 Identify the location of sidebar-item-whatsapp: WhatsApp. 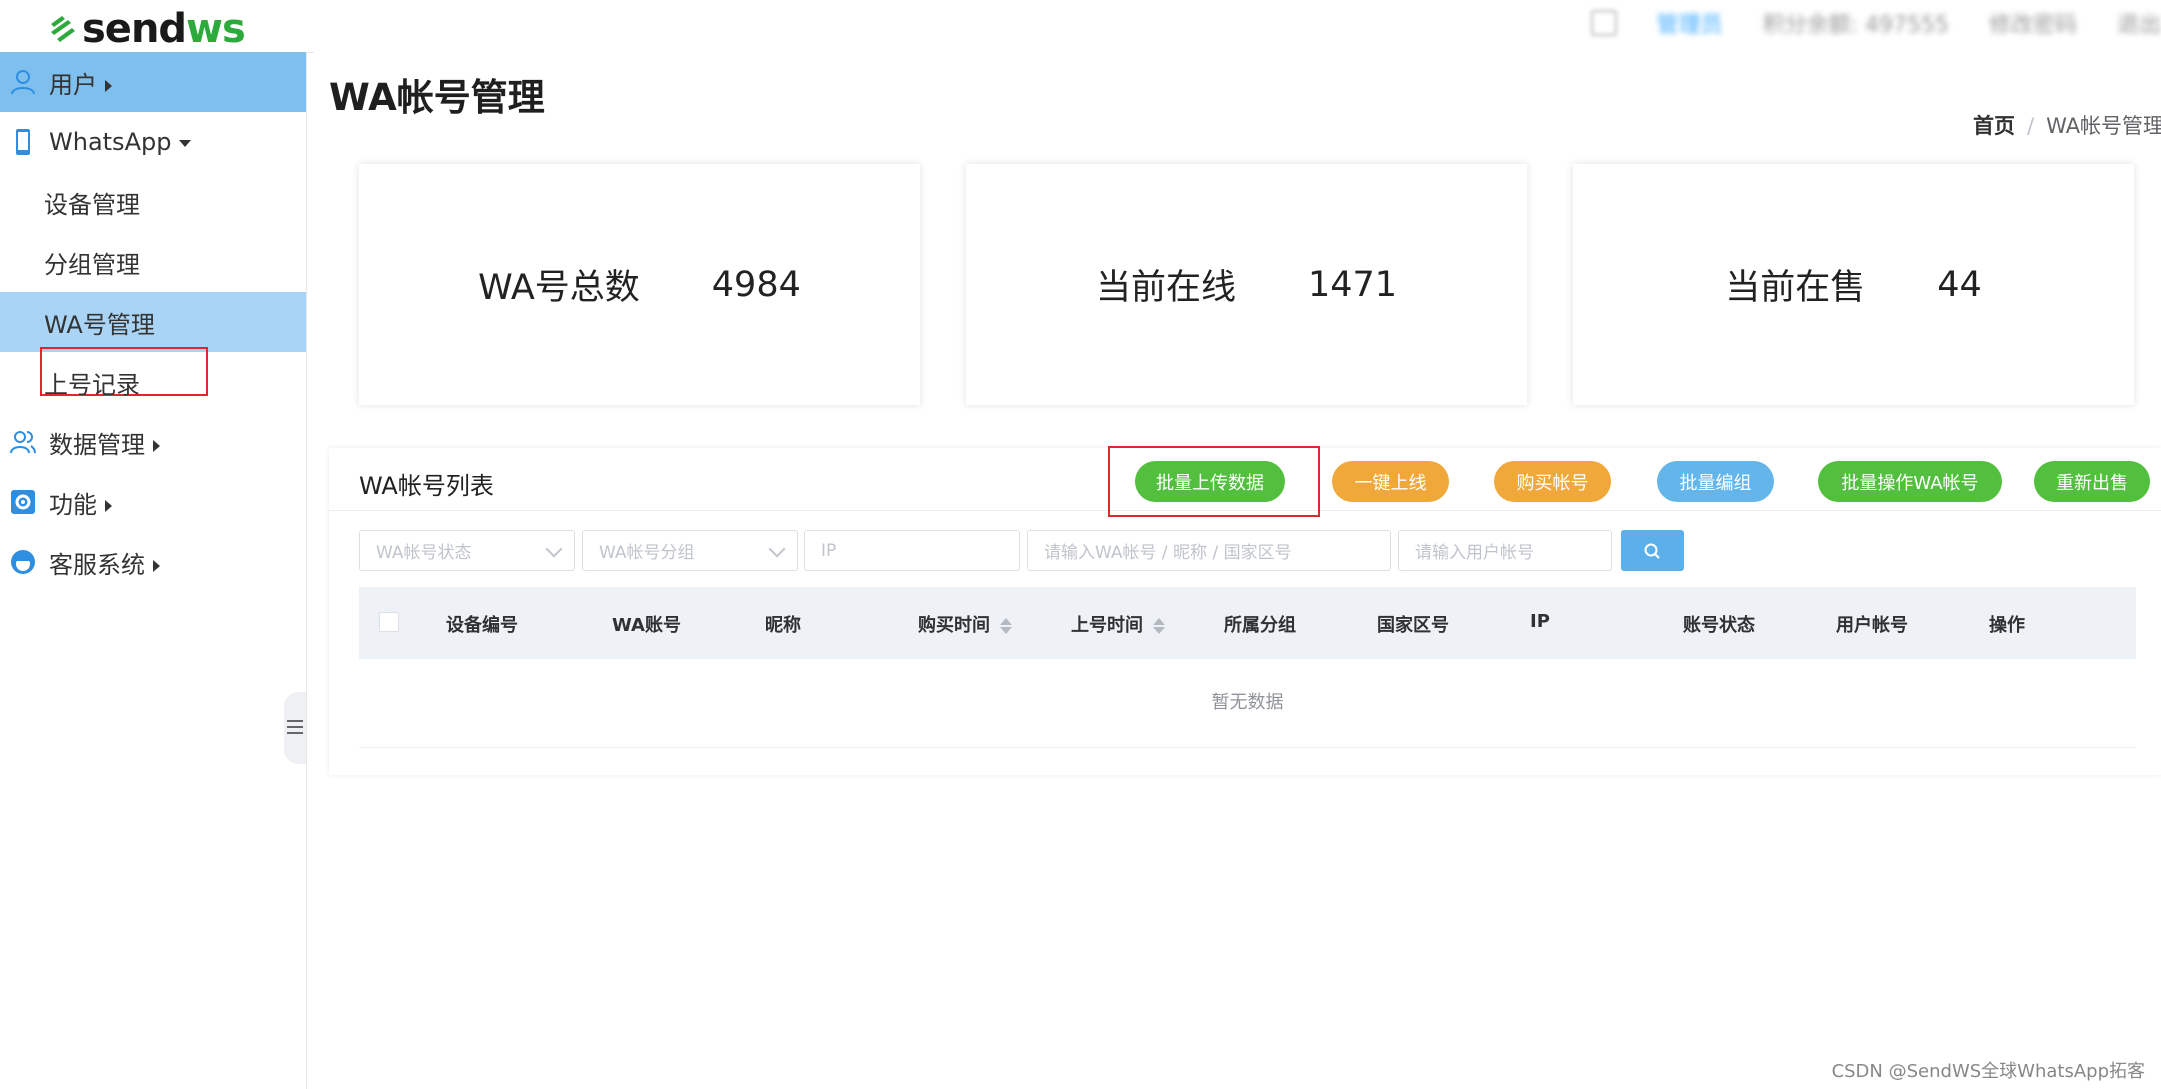
(153, 142).